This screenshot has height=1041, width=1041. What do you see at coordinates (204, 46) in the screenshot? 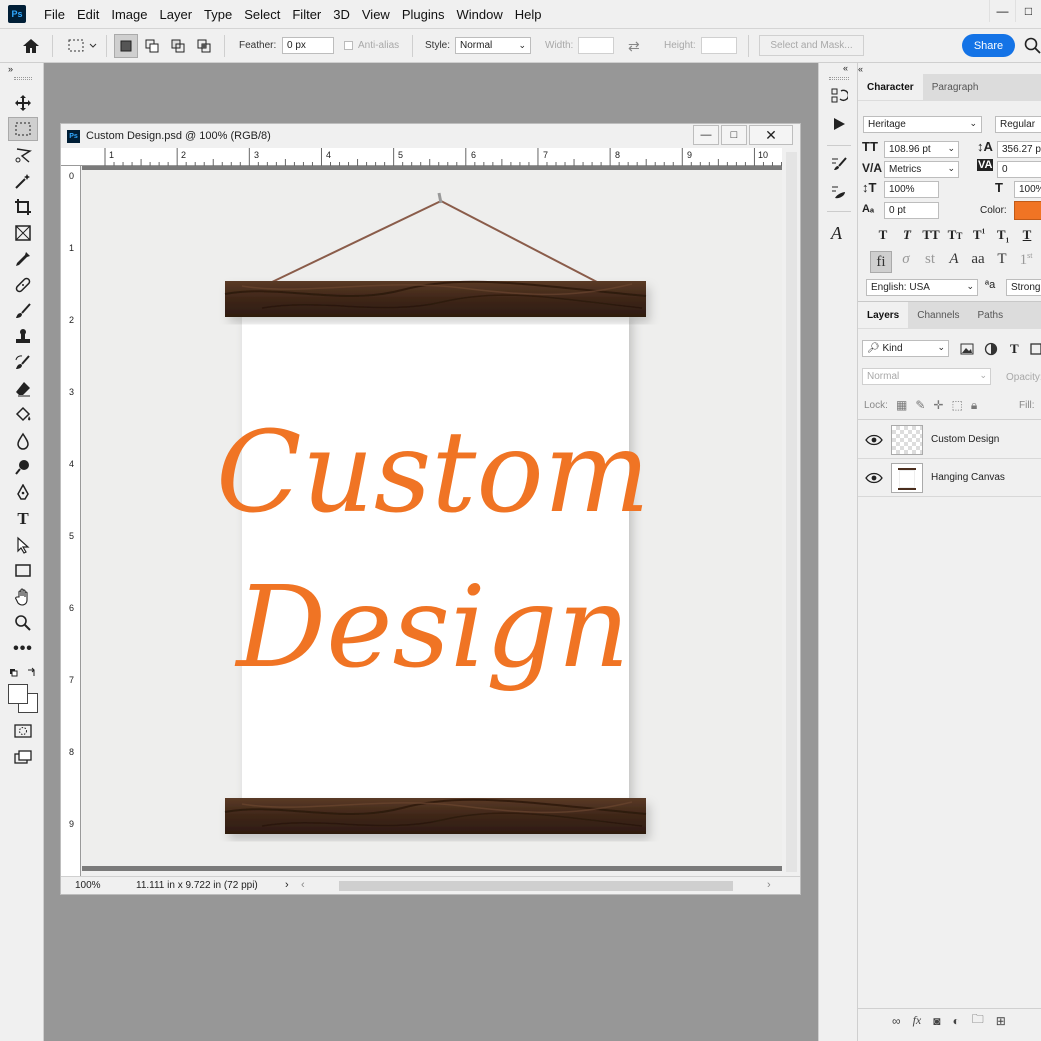
I see `intersect-selection-button` at bounding box center [204, 46].